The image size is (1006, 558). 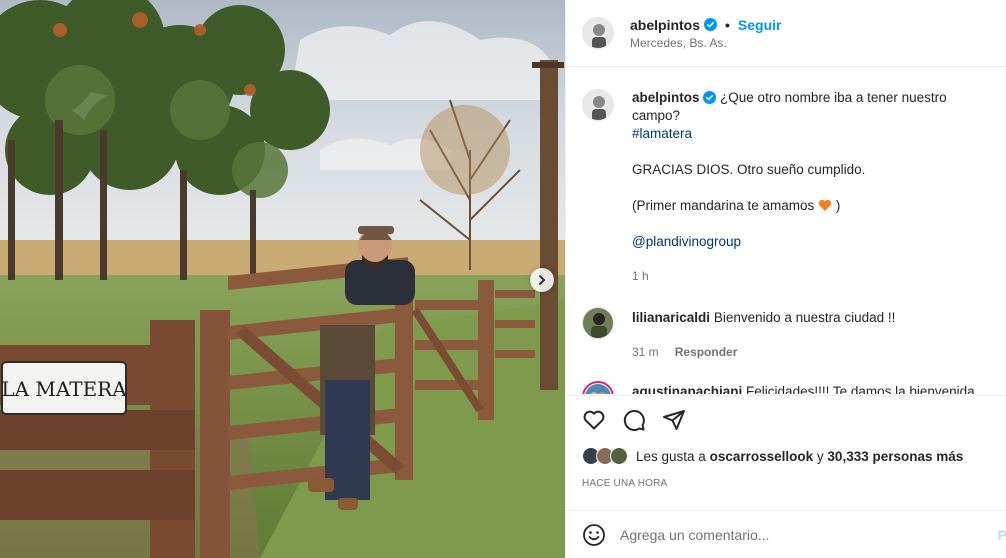 What do you see at coordinates (662, 133) in the screenshot?
I see `caption-hashtag: #lamatera` at bounding box center [662, 133].